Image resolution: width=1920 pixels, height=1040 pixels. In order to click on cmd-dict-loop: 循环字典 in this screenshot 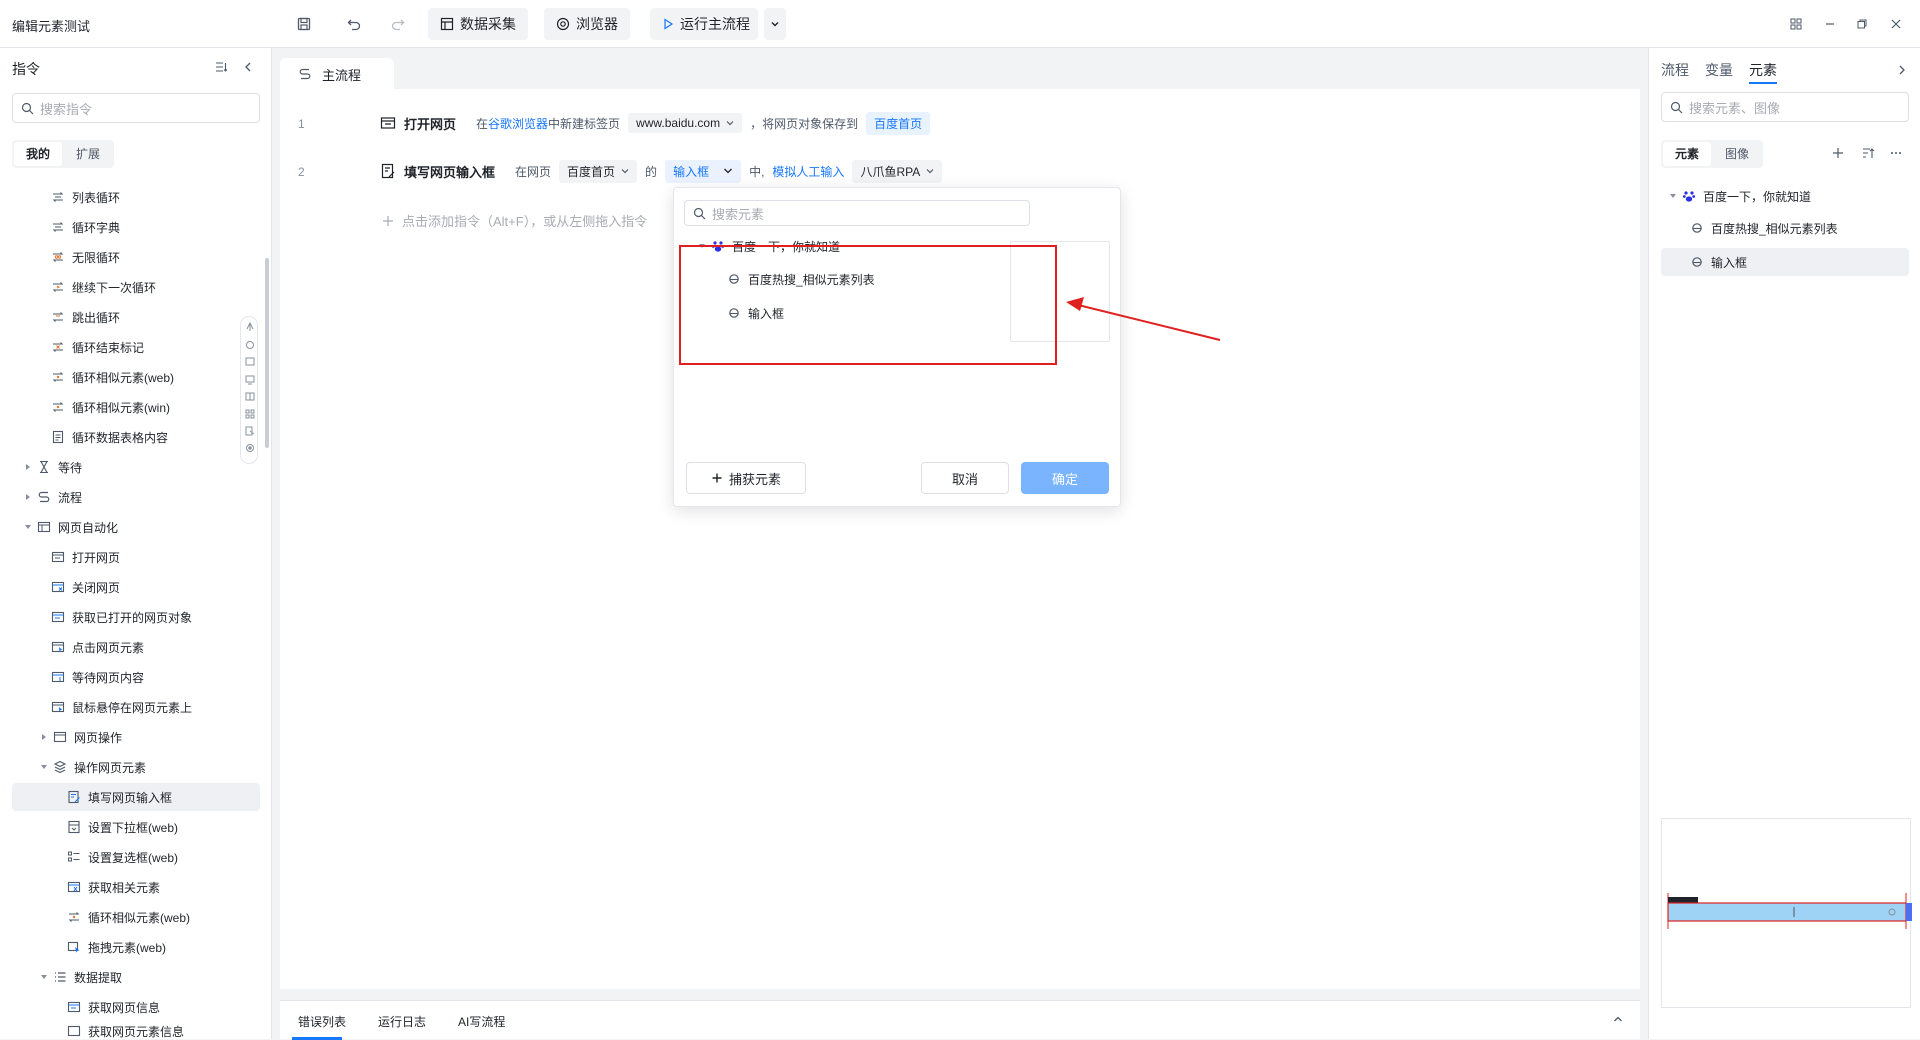, I will do `click(85, 227)`.